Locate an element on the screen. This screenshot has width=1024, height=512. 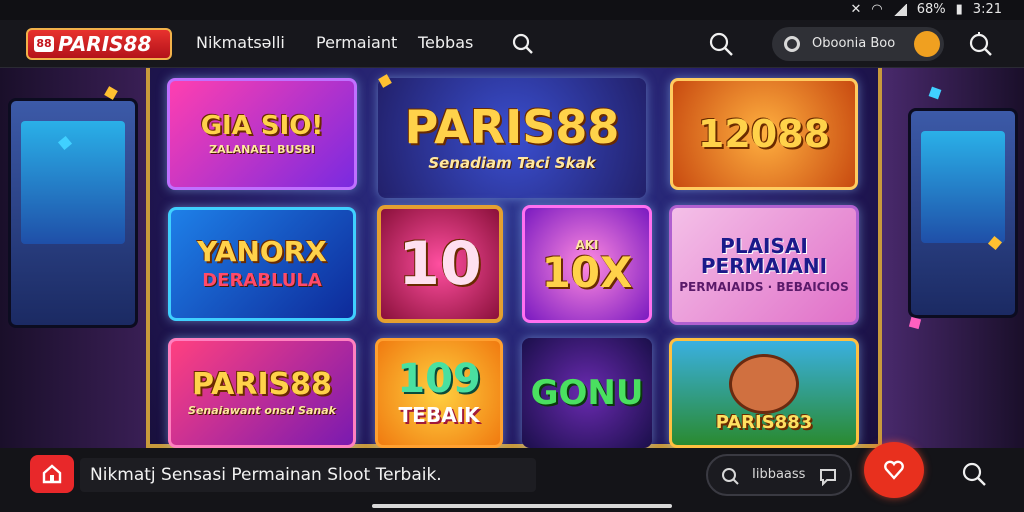
home-indicator is located at coordinates (522, 506).